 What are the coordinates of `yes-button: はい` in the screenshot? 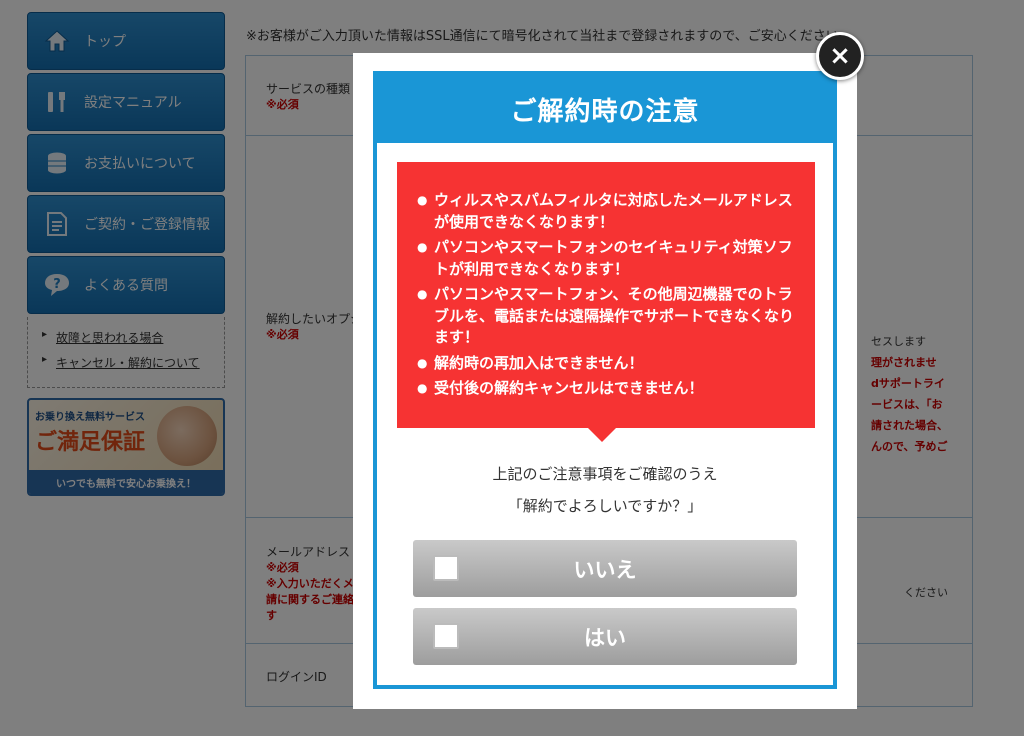 It's located at (605, 636).